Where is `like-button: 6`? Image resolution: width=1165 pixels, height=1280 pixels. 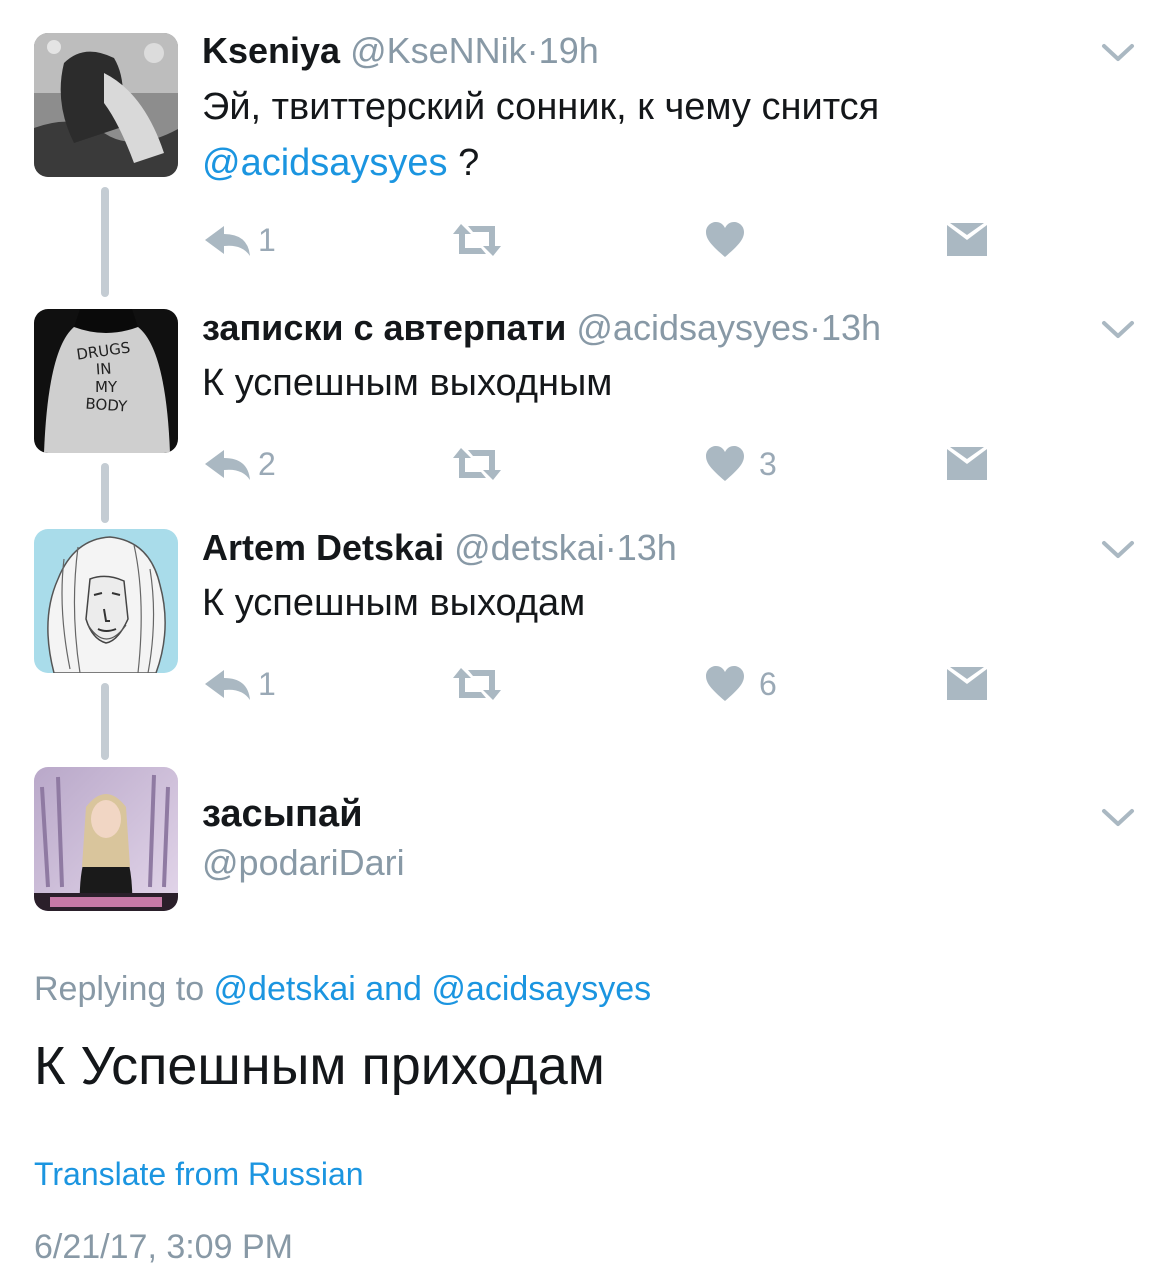 like-button: 6 is located at coordinates (741, 684).